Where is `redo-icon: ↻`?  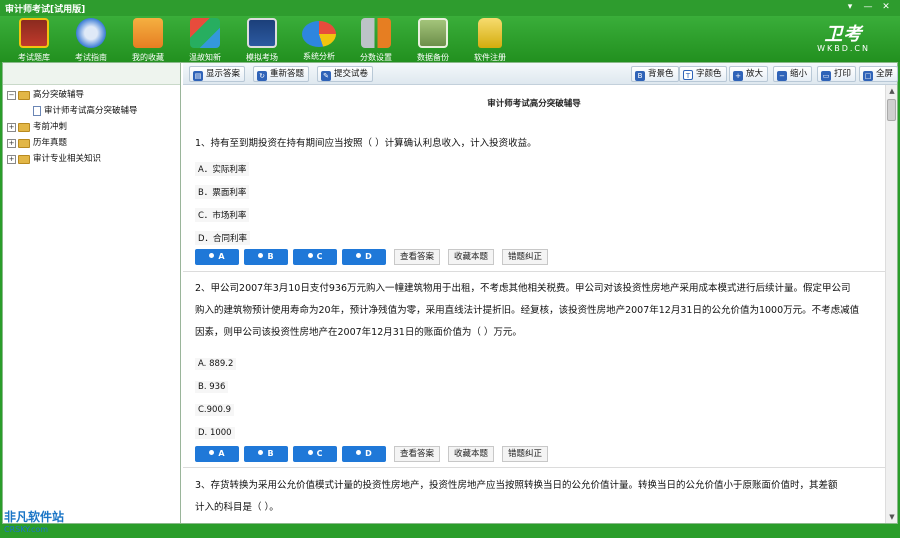 redo-icon: ↻ is located at coordinates (262, 76).